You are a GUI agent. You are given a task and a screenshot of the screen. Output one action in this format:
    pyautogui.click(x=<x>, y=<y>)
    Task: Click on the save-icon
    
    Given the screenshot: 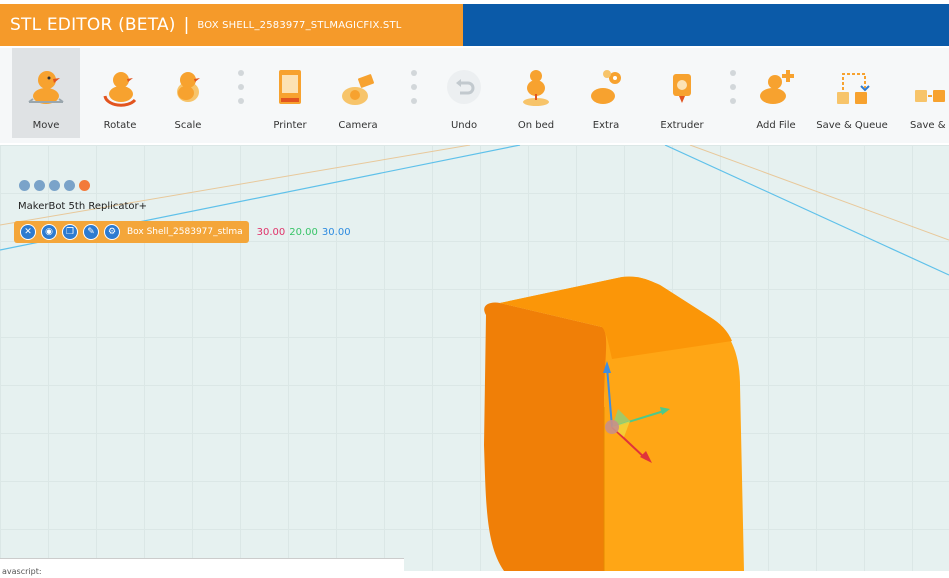 What is the action you would take?
    pyautogui.click(x=930, y=87)
    